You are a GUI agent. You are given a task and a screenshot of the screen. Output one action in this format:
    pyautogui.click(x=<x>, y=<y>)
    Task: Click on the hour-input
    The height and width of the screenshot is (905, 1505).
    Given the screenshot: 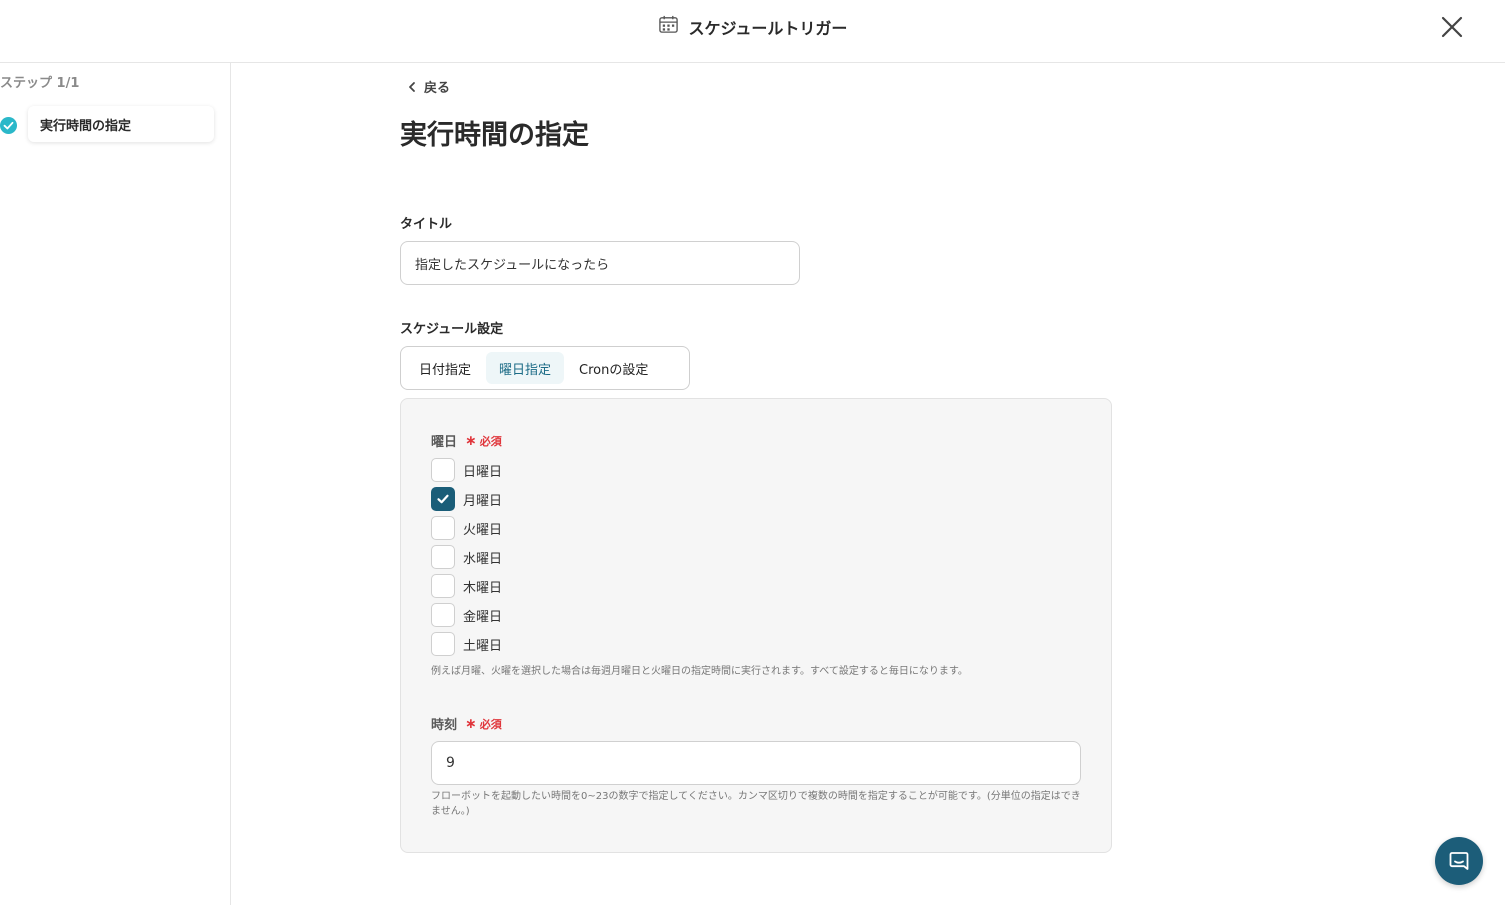 What is the action you would take?
    pyautogui.click(x=756, y=763)
    